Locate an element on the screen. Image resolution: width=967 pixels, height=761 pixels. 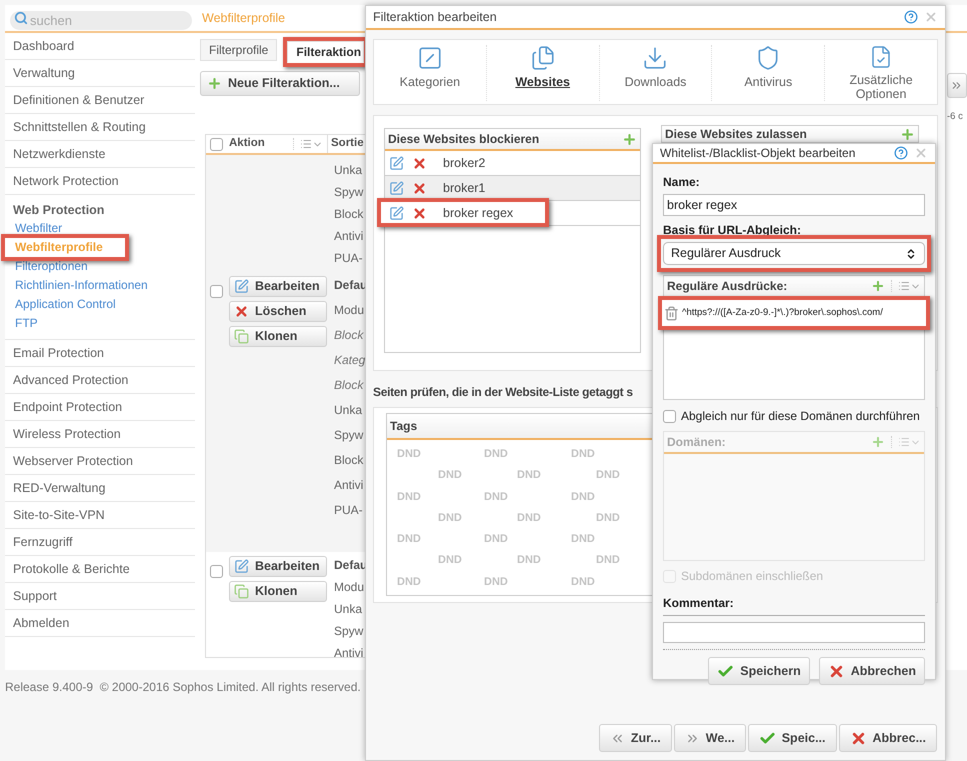
sidebar-item: Schnittstellen & Routing is located at coordinates (100, 127).